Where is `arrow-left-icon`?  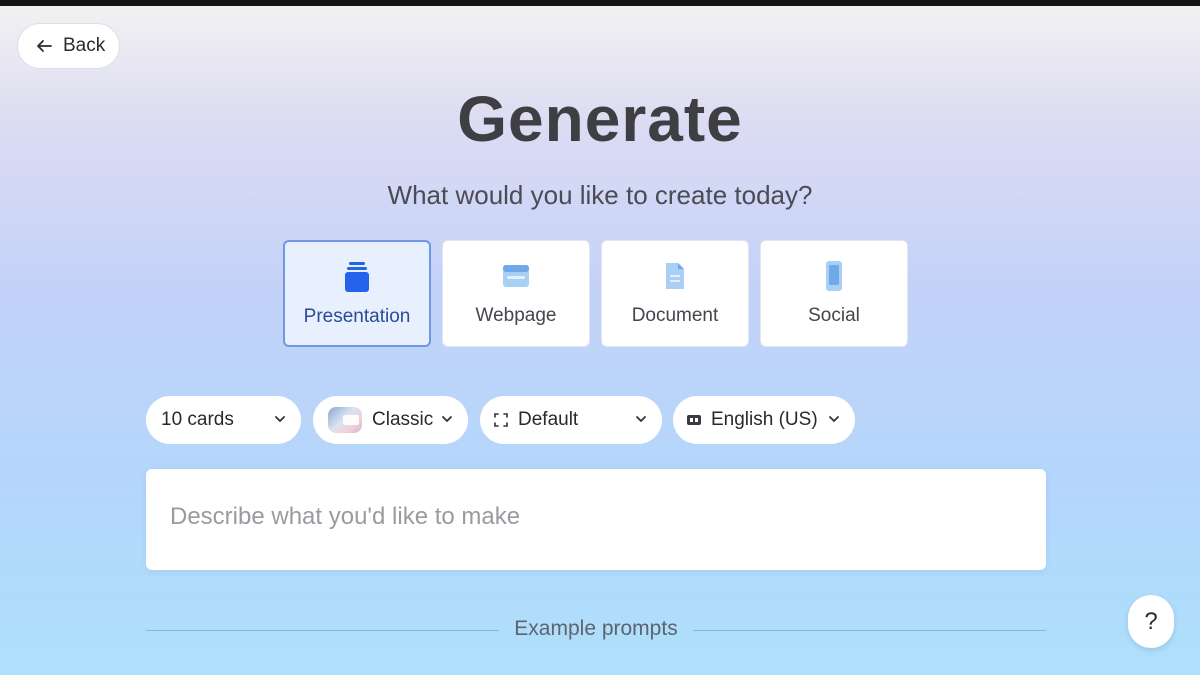 arrow-left-icon is located at coordinates (44, 46).